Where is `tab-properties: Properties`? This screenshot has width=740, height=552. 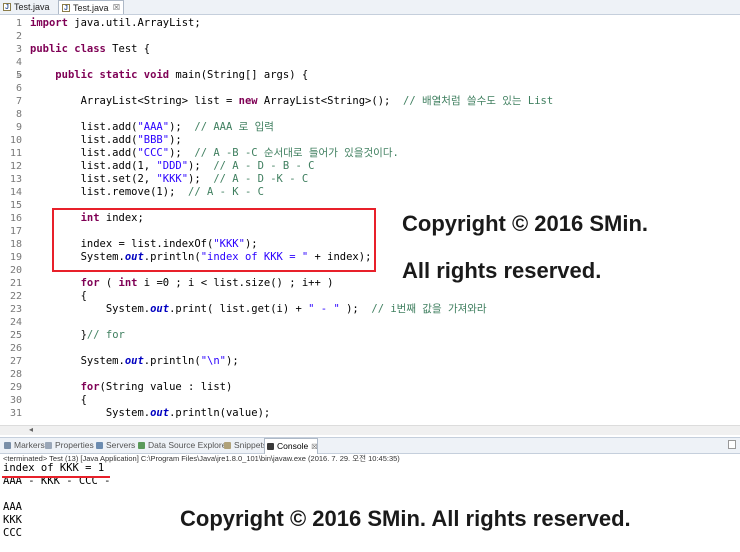 tab-properties: Properties is located at coordinates (68, 445).